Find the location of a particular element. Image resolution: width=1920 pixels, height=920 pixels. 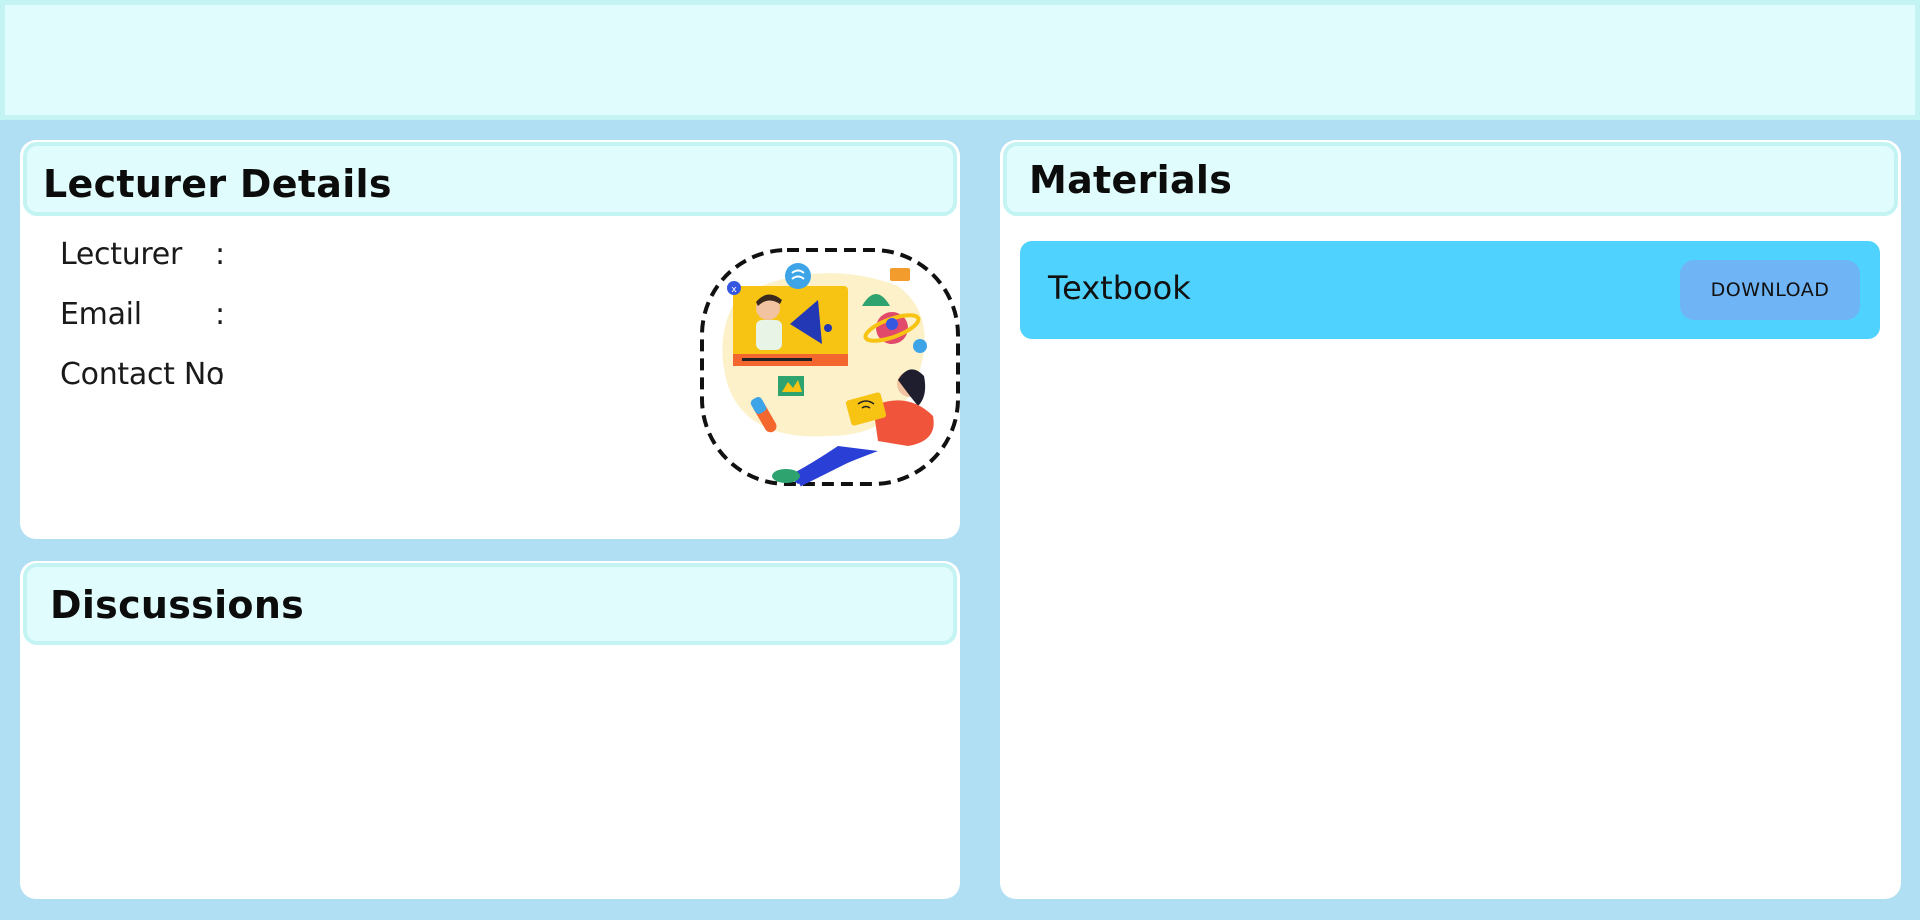

email-row: Email : is located at coordinates (150, 317).